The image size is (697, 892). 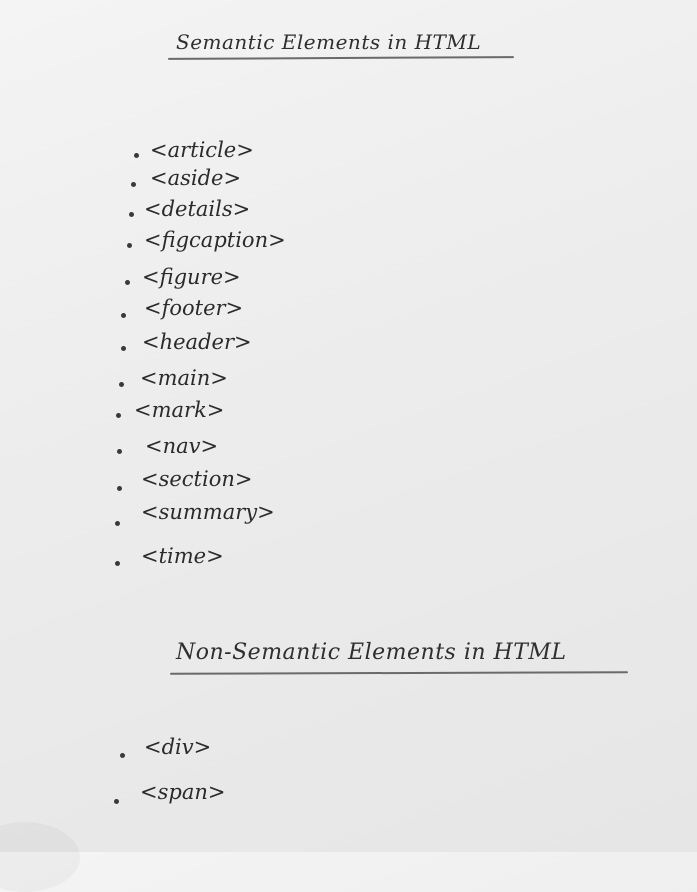 I want to click on semantic-heading-underline, so click(x=341, y=58).